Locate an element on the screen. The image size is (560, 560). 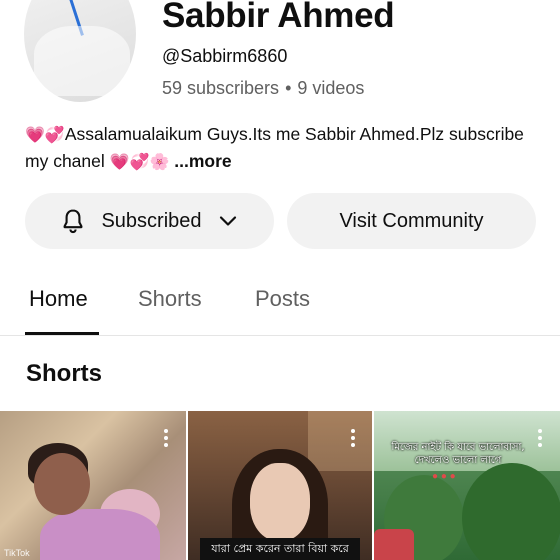
video-count: 9 videos is located at coordinates (331, 88).